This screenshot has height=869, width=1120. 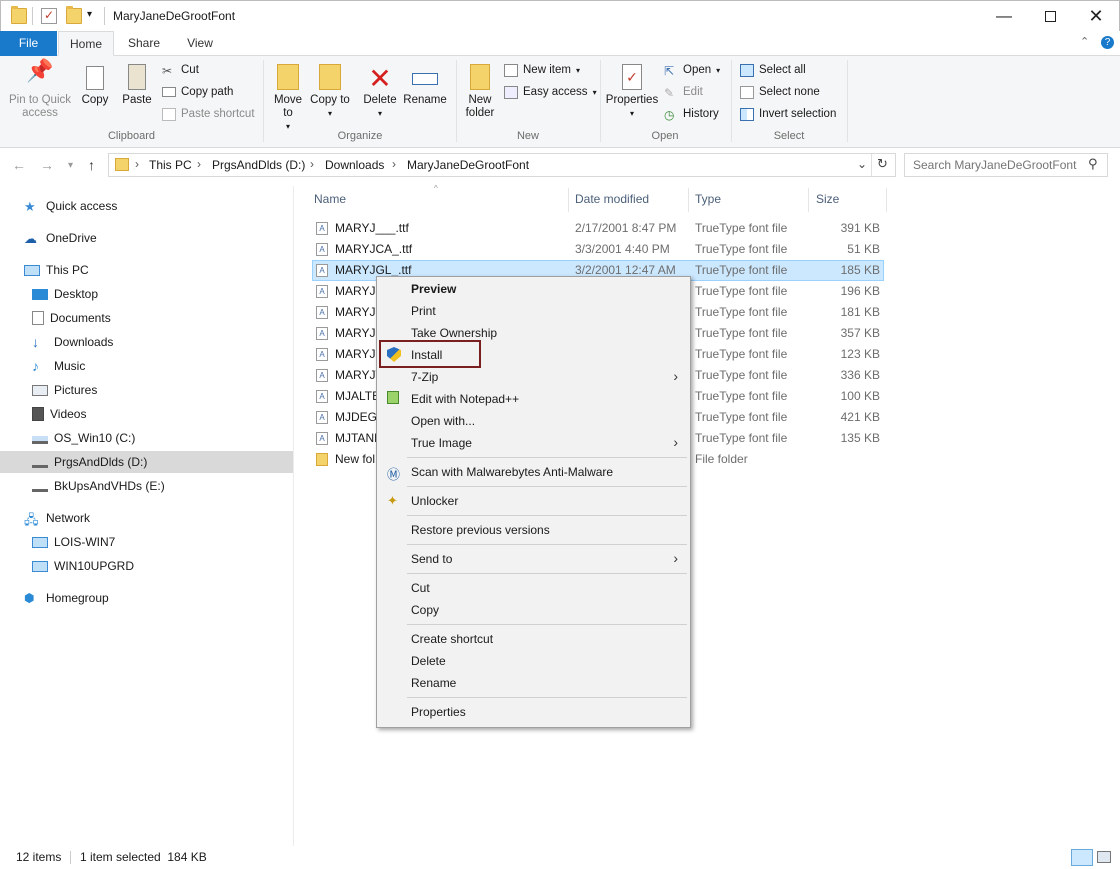 I want to click on search-icon: ⚲, so click(x=1093, y=164).